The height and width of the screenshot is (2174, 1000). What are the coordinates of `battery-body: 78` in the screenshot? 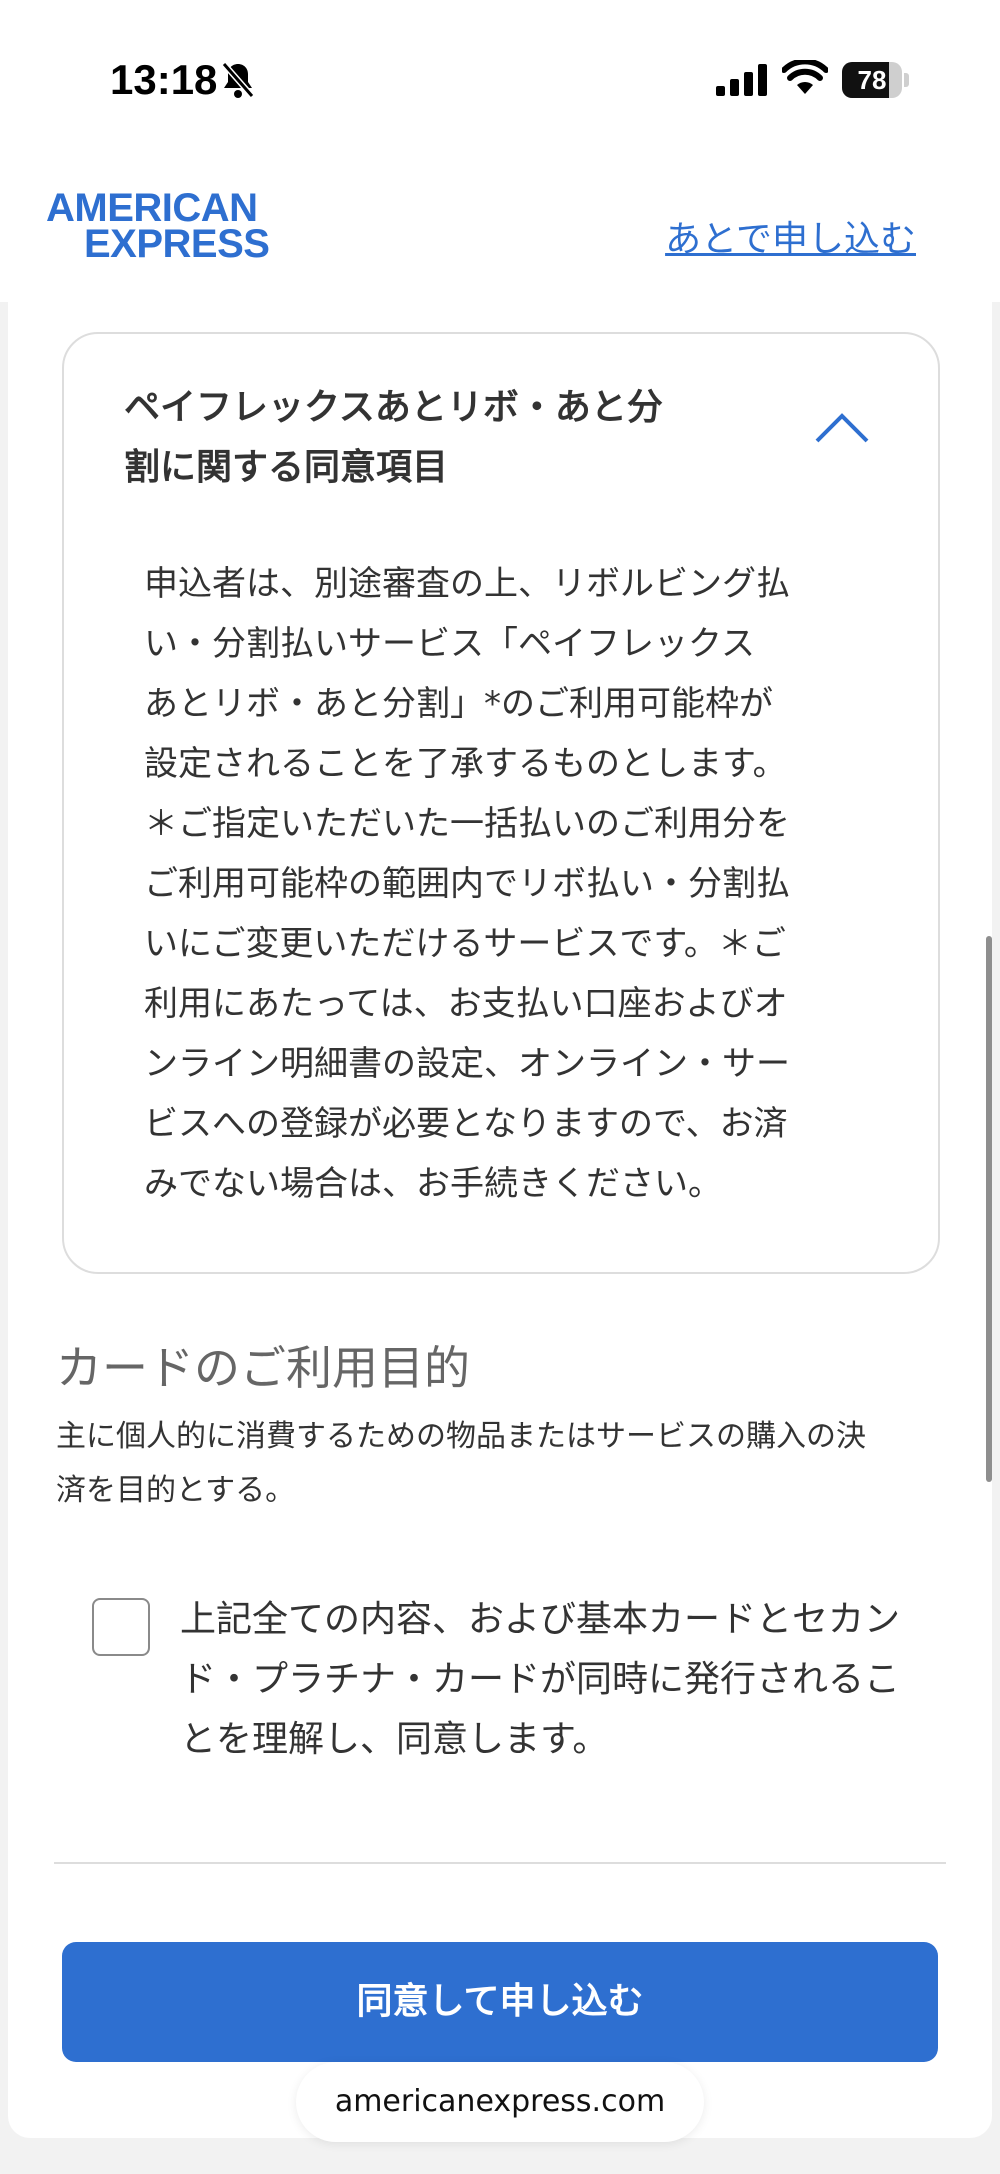 It's located at (872, 80).